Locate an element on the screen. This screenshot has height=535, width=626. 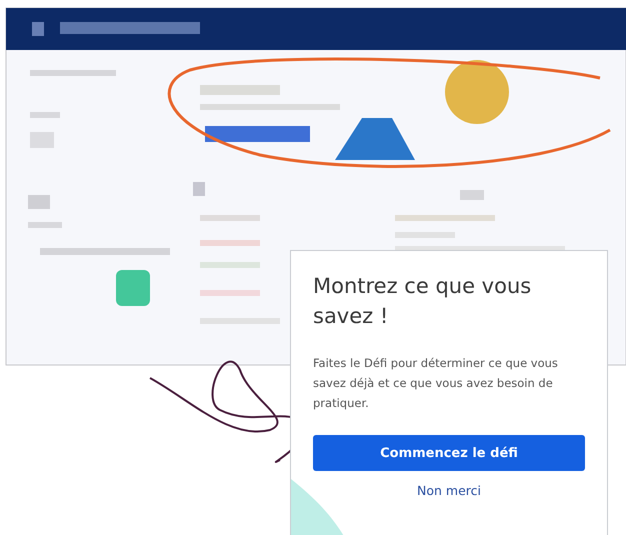
start-challenge-button: Commencez le défi is located at coordinates (449, 453).